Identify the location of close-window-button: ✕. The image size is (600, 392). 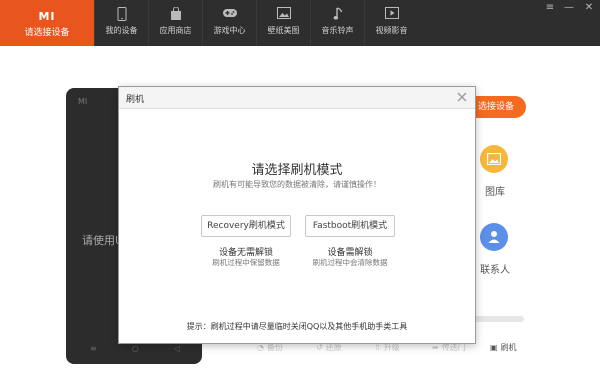
(589, 7).